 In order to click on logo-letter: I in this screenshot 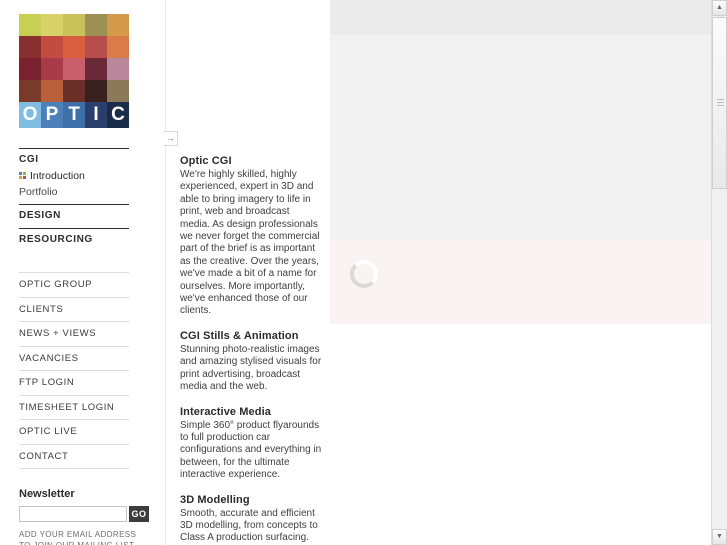, I will do `click(96, 115)`.